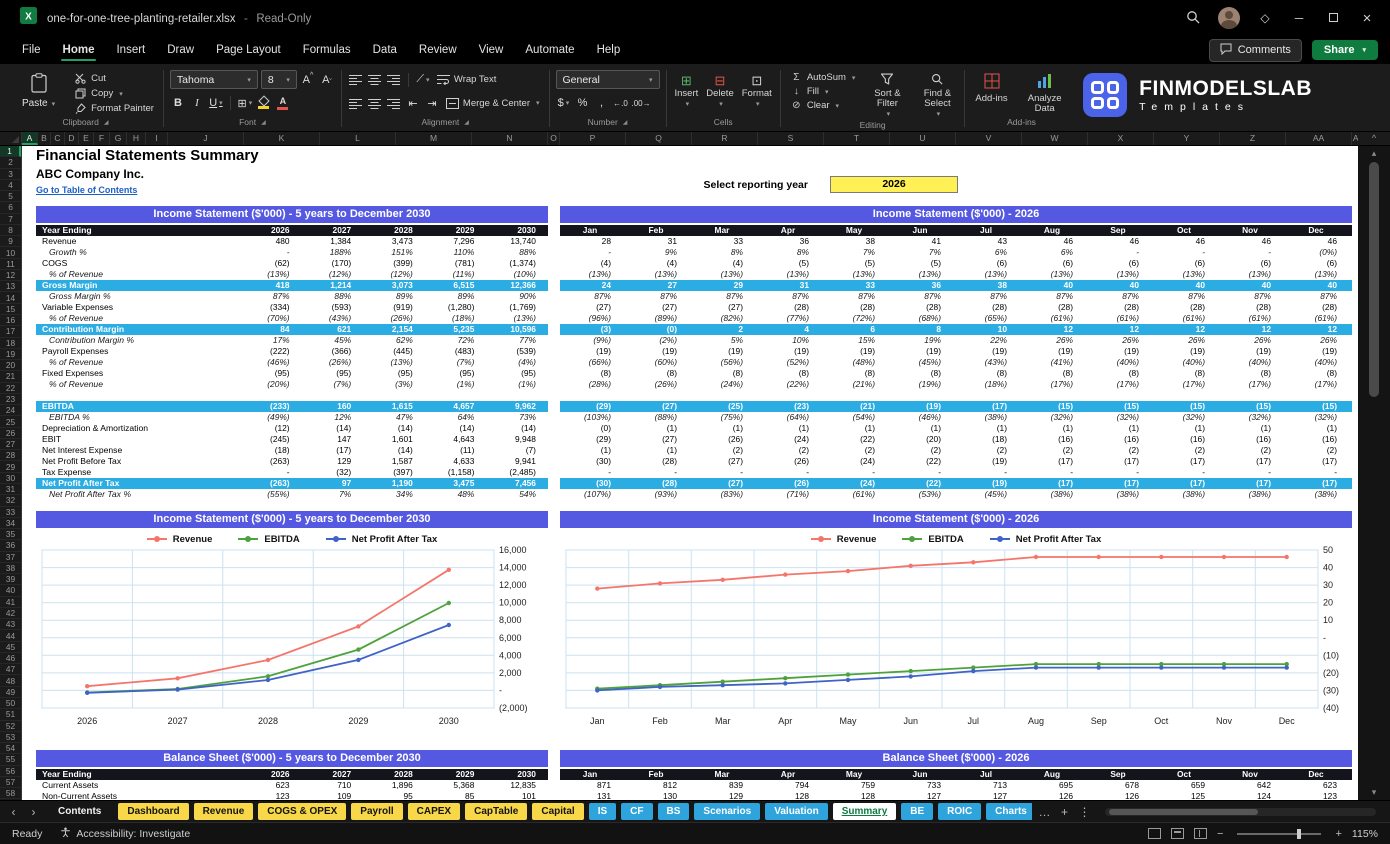 The height and width of the screenshot is (844, 1390). Describe the element at coordinates (10, 681) in the screenshot. I see `row-header-48: 48` at that location.